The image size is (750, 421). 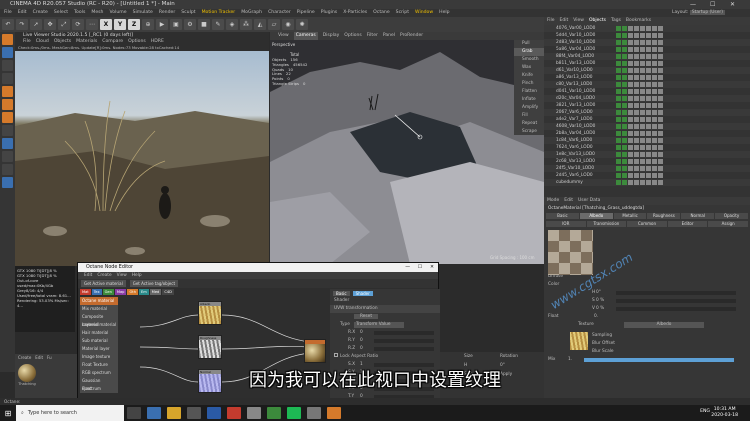 What do you see at coordinates (49, 357) in the screenshot?
I see `material-menu-item: Fu` at bounding box center [49, 357].